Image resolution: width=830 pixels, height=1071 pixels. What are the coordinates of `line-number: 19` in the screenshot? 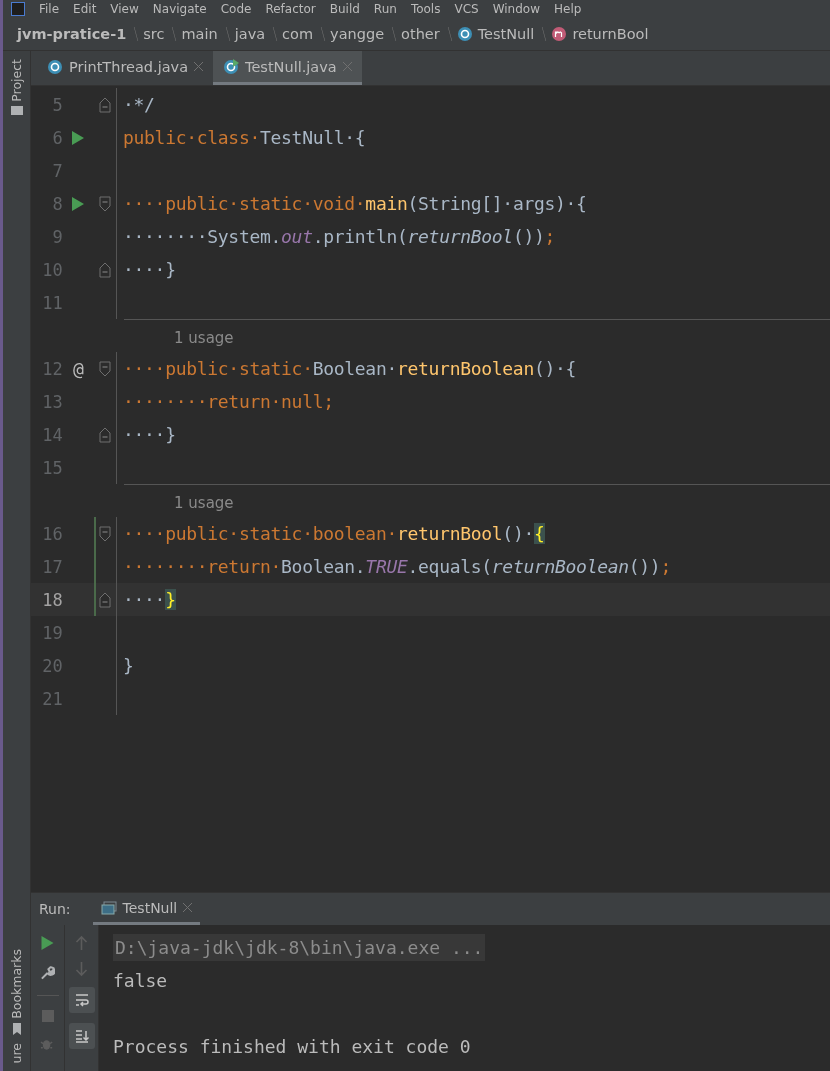 It's located at (52, 632).